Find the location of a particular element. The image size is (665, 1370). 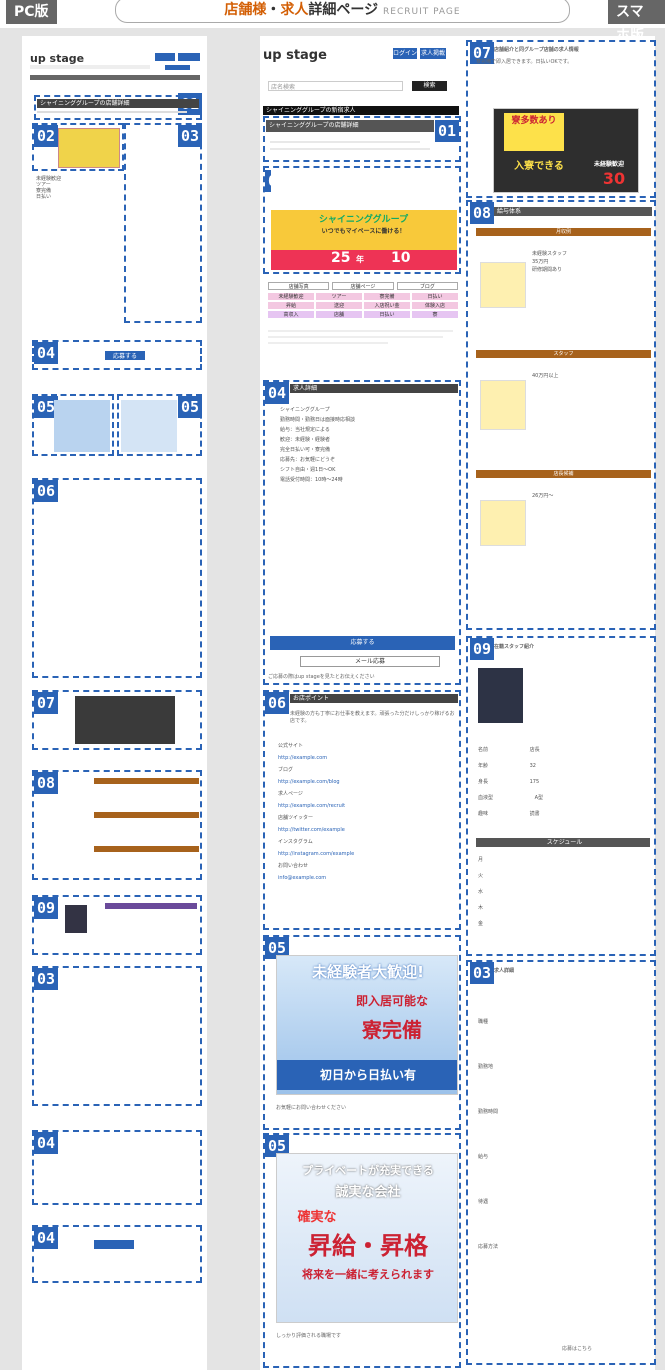

sp-link-value: http://example.com/recruit is located at coordinates (365, 806).